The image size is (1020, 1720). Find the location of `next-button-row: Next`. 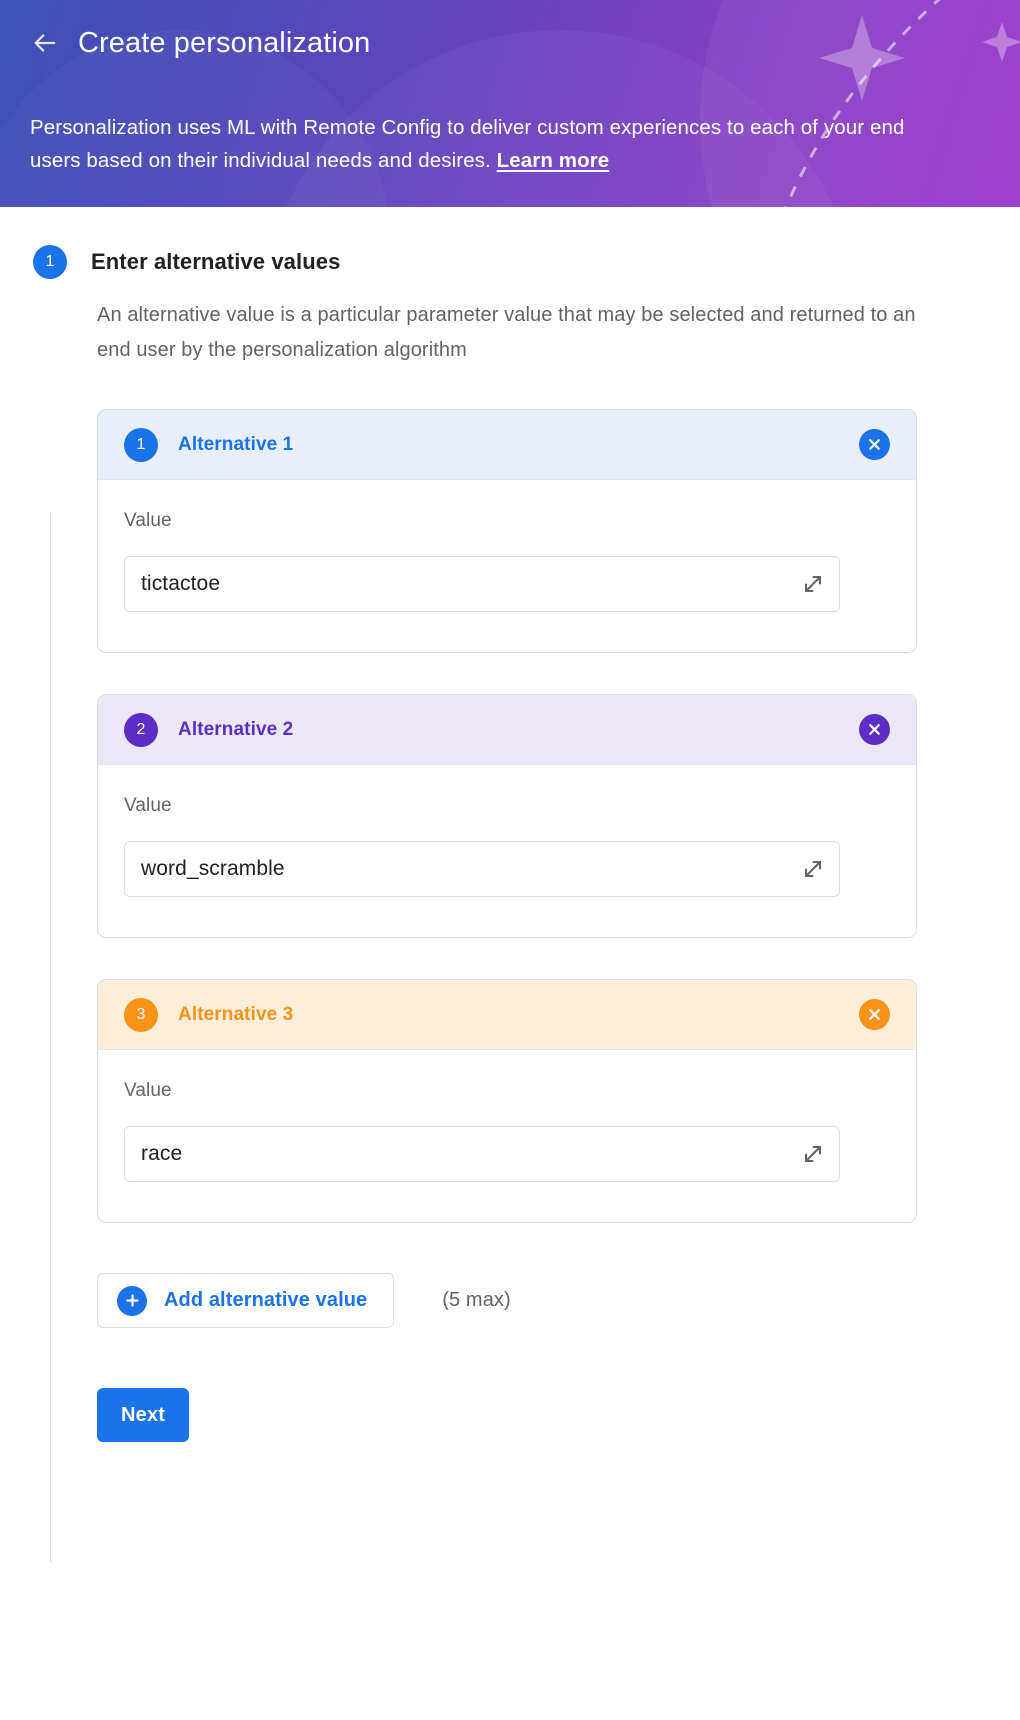

next-button-row: Next is located at coordinates (548, 1475).